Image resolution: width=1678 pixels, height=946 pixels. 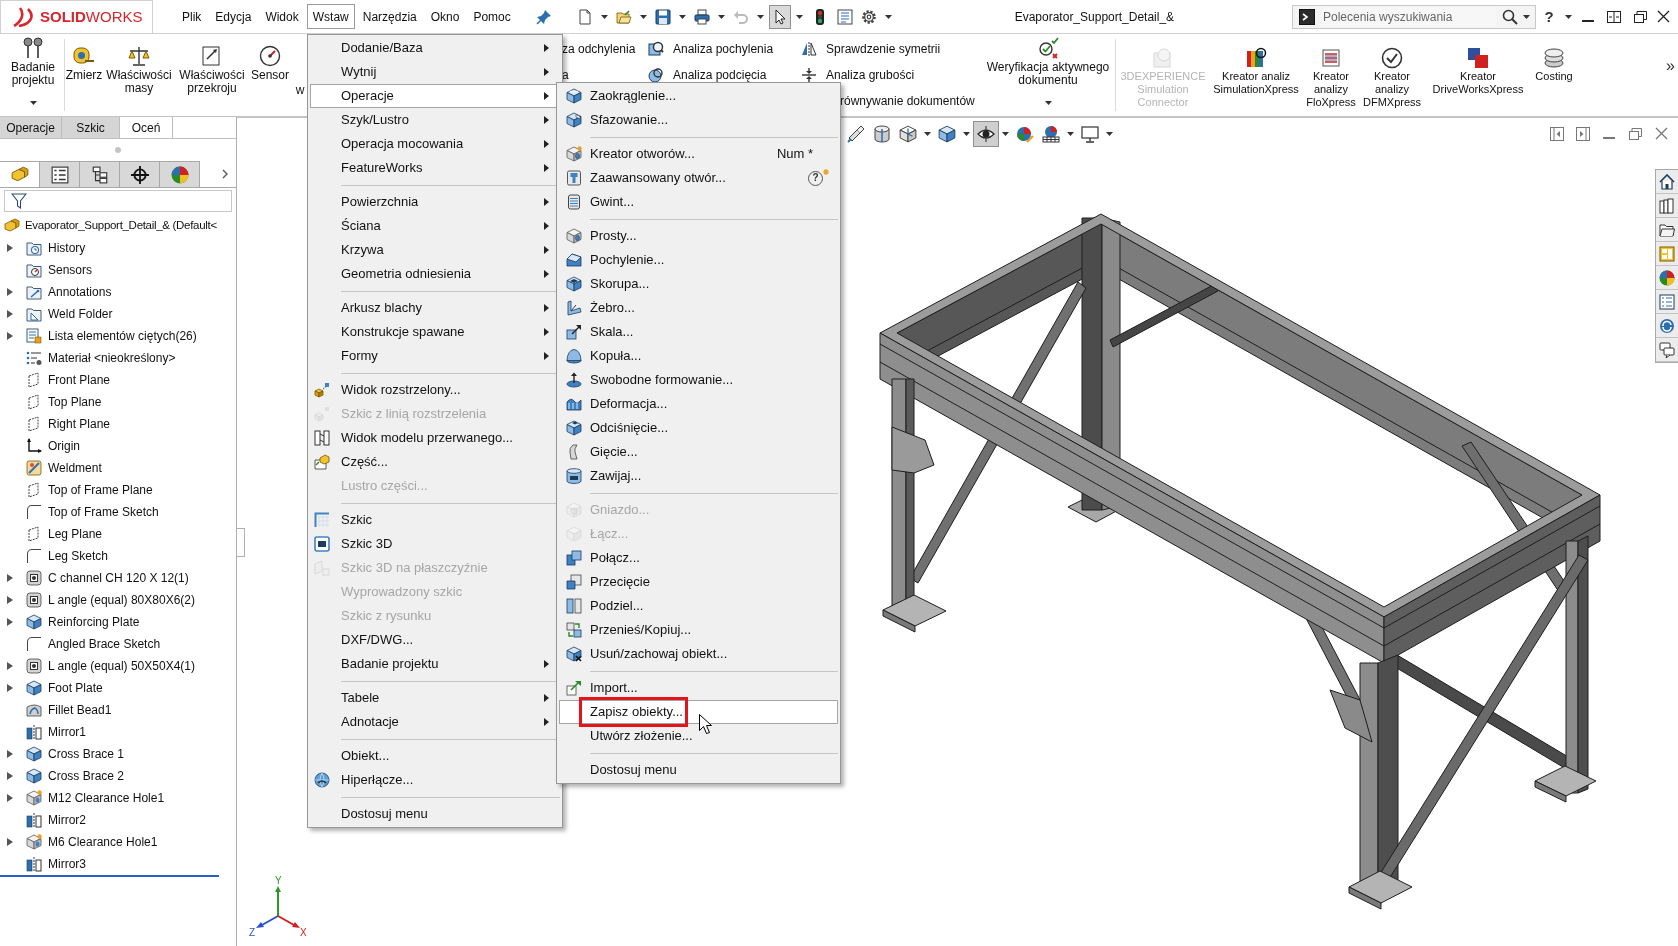 What do you see at coordinates (79, 424) in the screenshot?
I see `tree-item: Right Plane` at bounding box center [79, 424].